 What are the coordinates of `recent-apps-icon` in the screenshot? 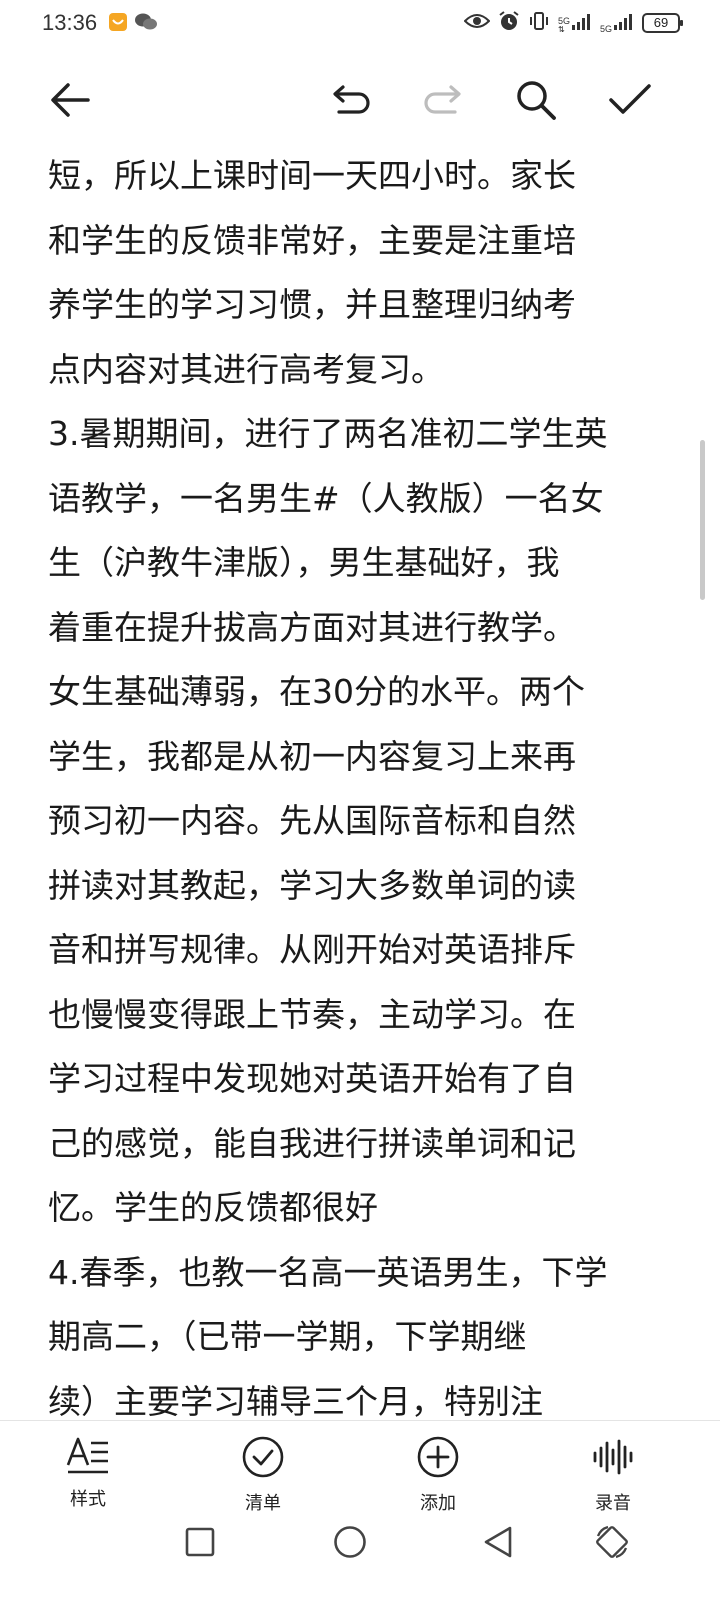 It's located at (200, 1544).